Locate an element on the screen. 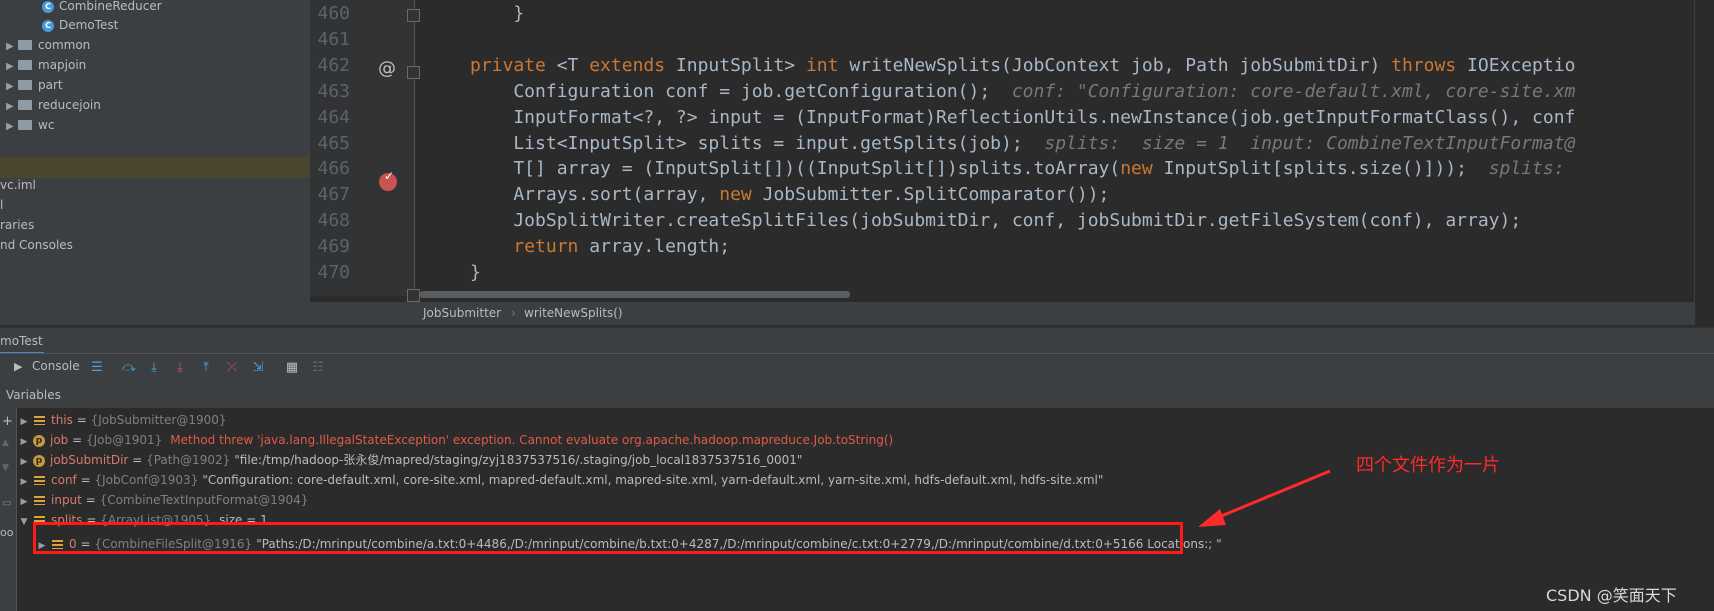 The image size is (1714, 611). debug-tab-title: moTest is located at coordinates (21, 341).